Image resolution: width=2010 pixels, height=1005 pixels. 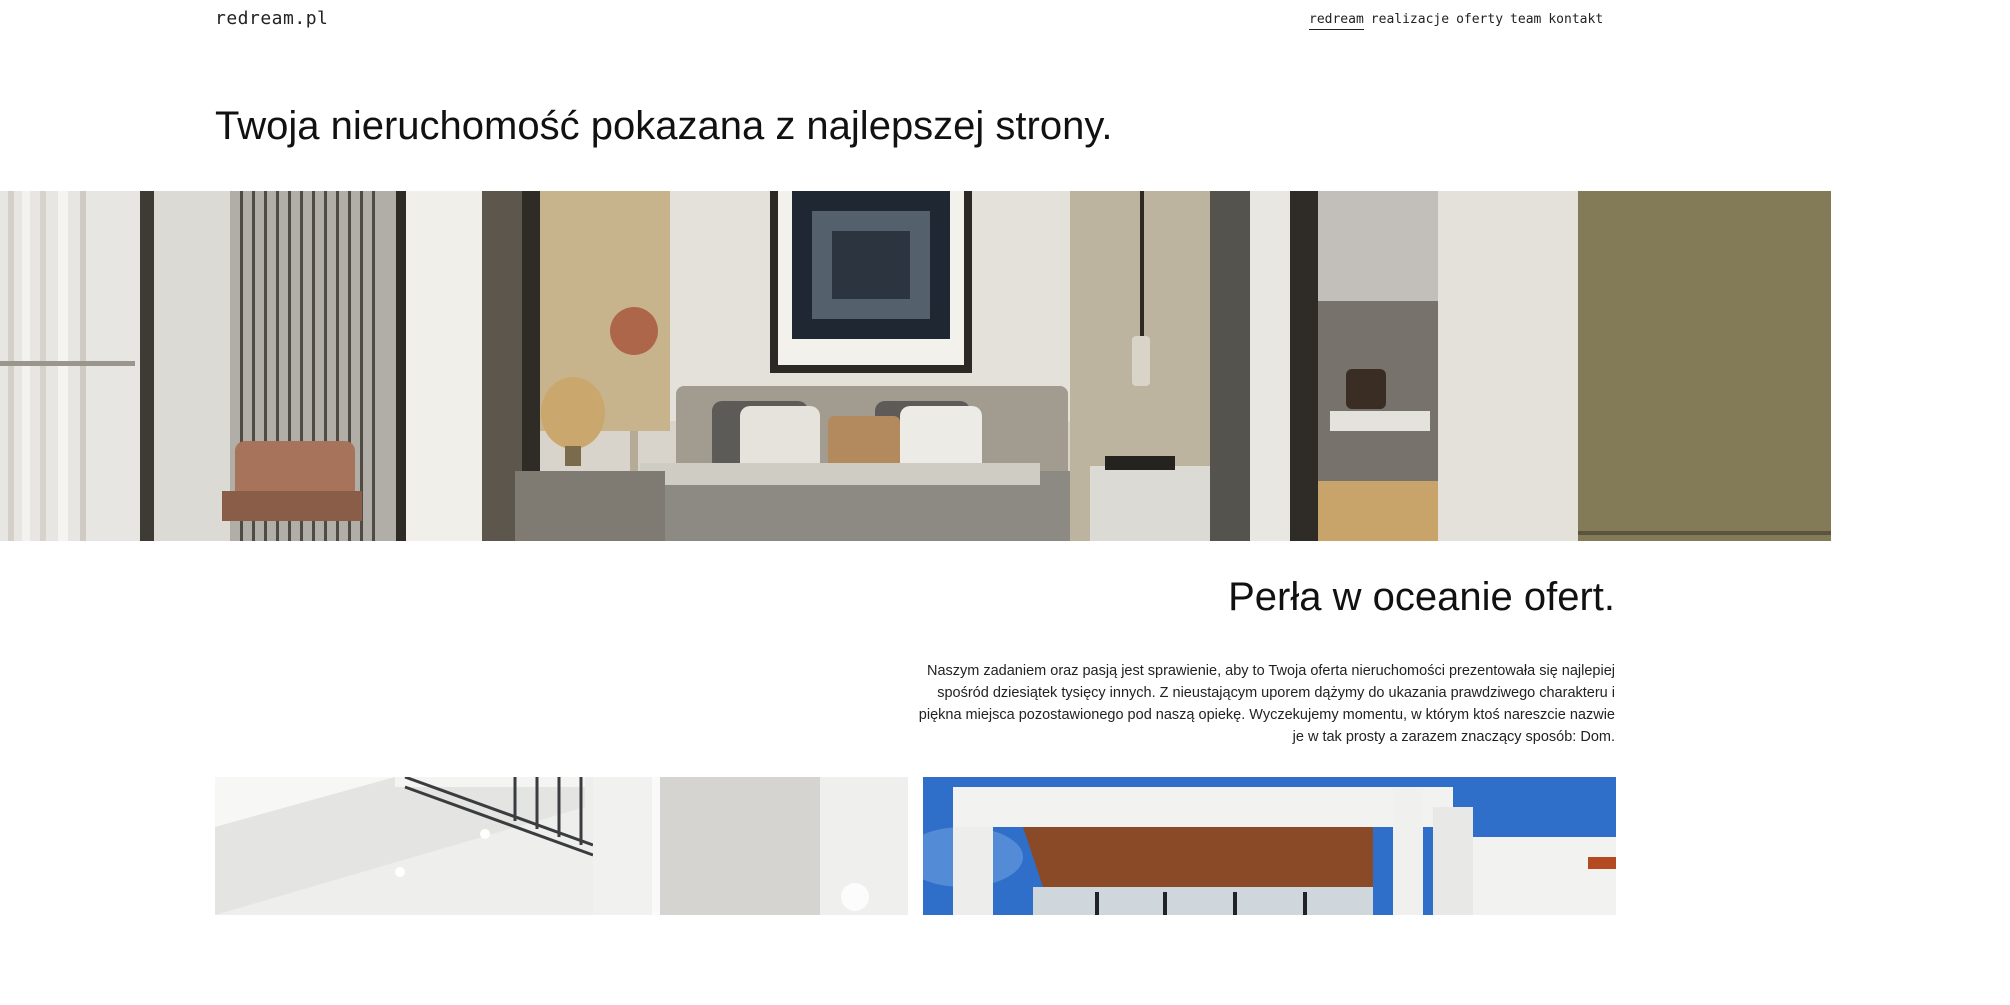 What do you see at coordinates (1410, 21) in the screenshot?
I see `nav-item-realizacje: realizacje` at bounding box center [1410, 21].